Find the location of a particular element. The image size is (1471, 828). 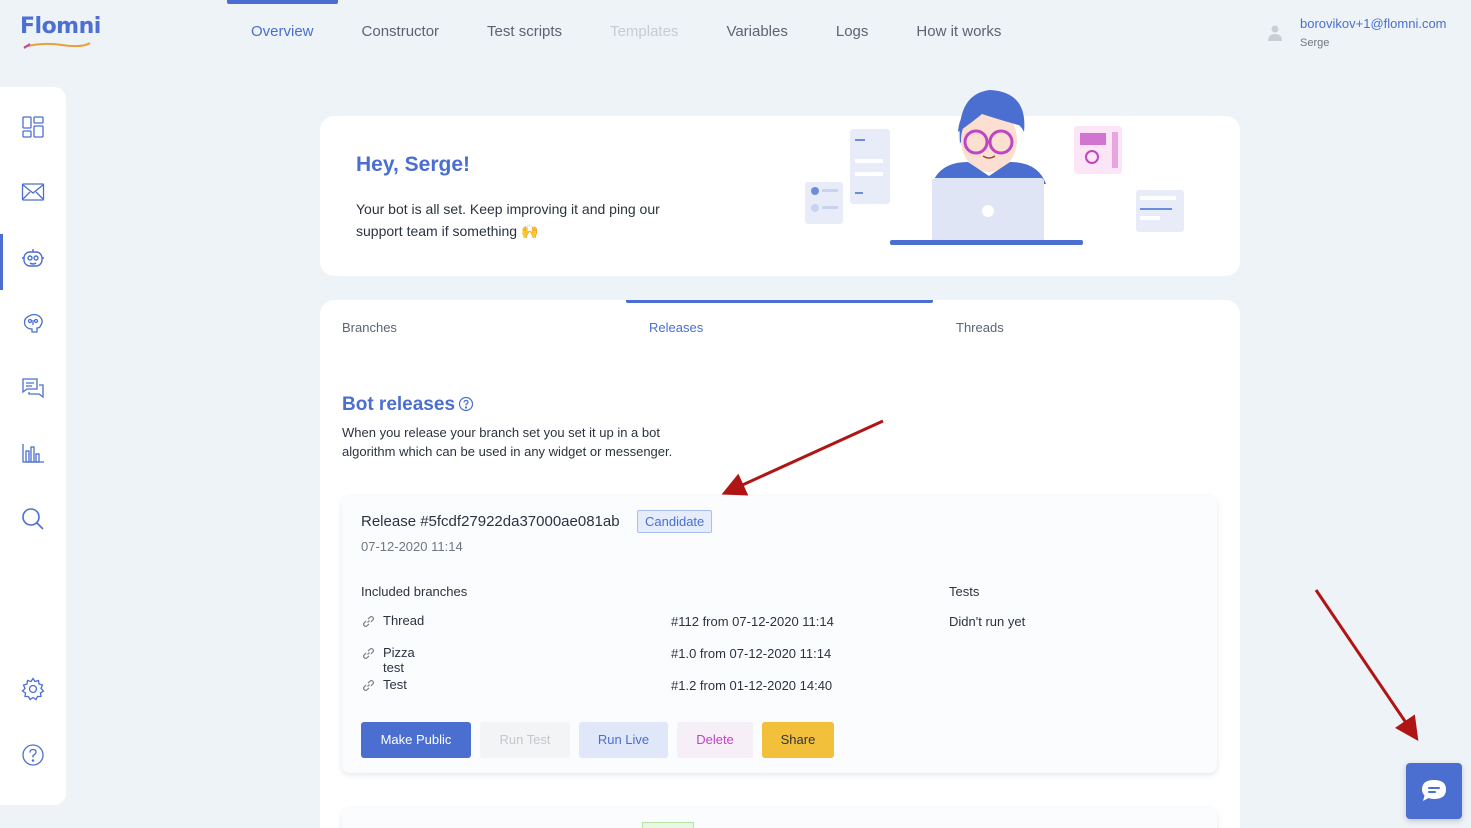

branch-name: Test is located at coordinates (395, 684).